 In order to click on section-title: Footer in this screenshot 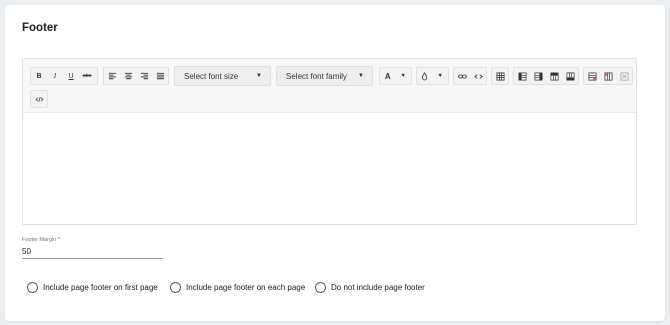, I will do `click(40, 28)`.